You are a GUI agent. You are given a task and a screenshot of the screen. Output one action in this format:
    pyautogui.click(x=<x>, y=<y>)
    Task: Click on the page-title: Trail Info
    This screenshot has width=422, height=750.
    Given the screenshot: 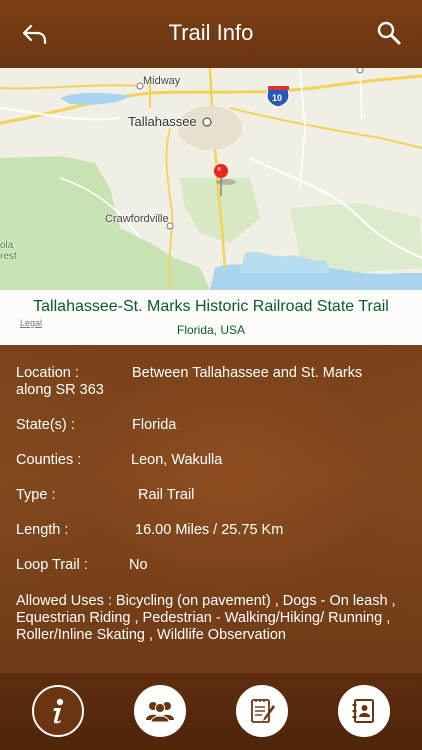 What is the action you would take?
    pyautogui.click(x=211, y=32)
    